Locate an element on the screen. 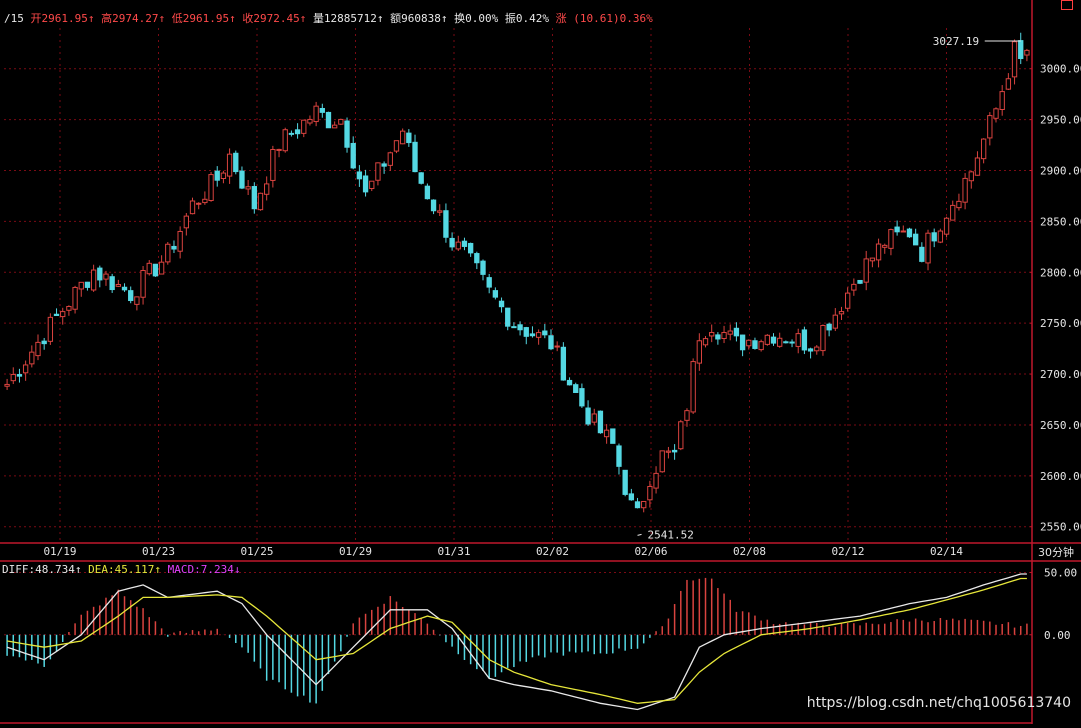  header-turnover: 换0.00% is located at coordinates (476, 18).